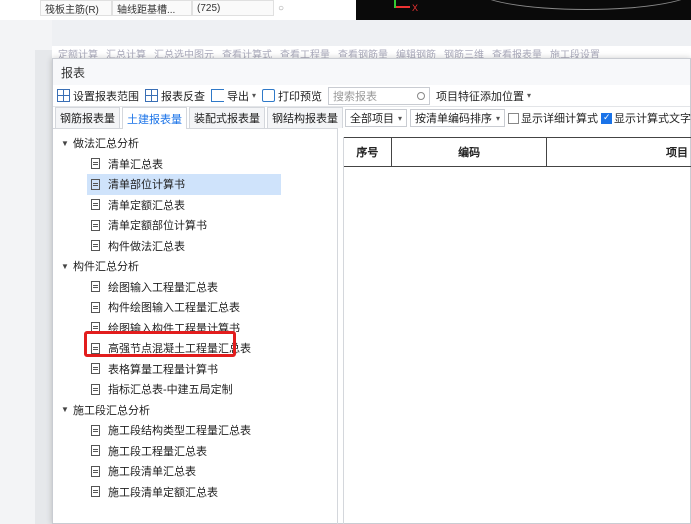 The image size is (691, 524). Describe the element at coordinates (371, 72) in the screenshot. I see `dialog-title: 报表` at that location.